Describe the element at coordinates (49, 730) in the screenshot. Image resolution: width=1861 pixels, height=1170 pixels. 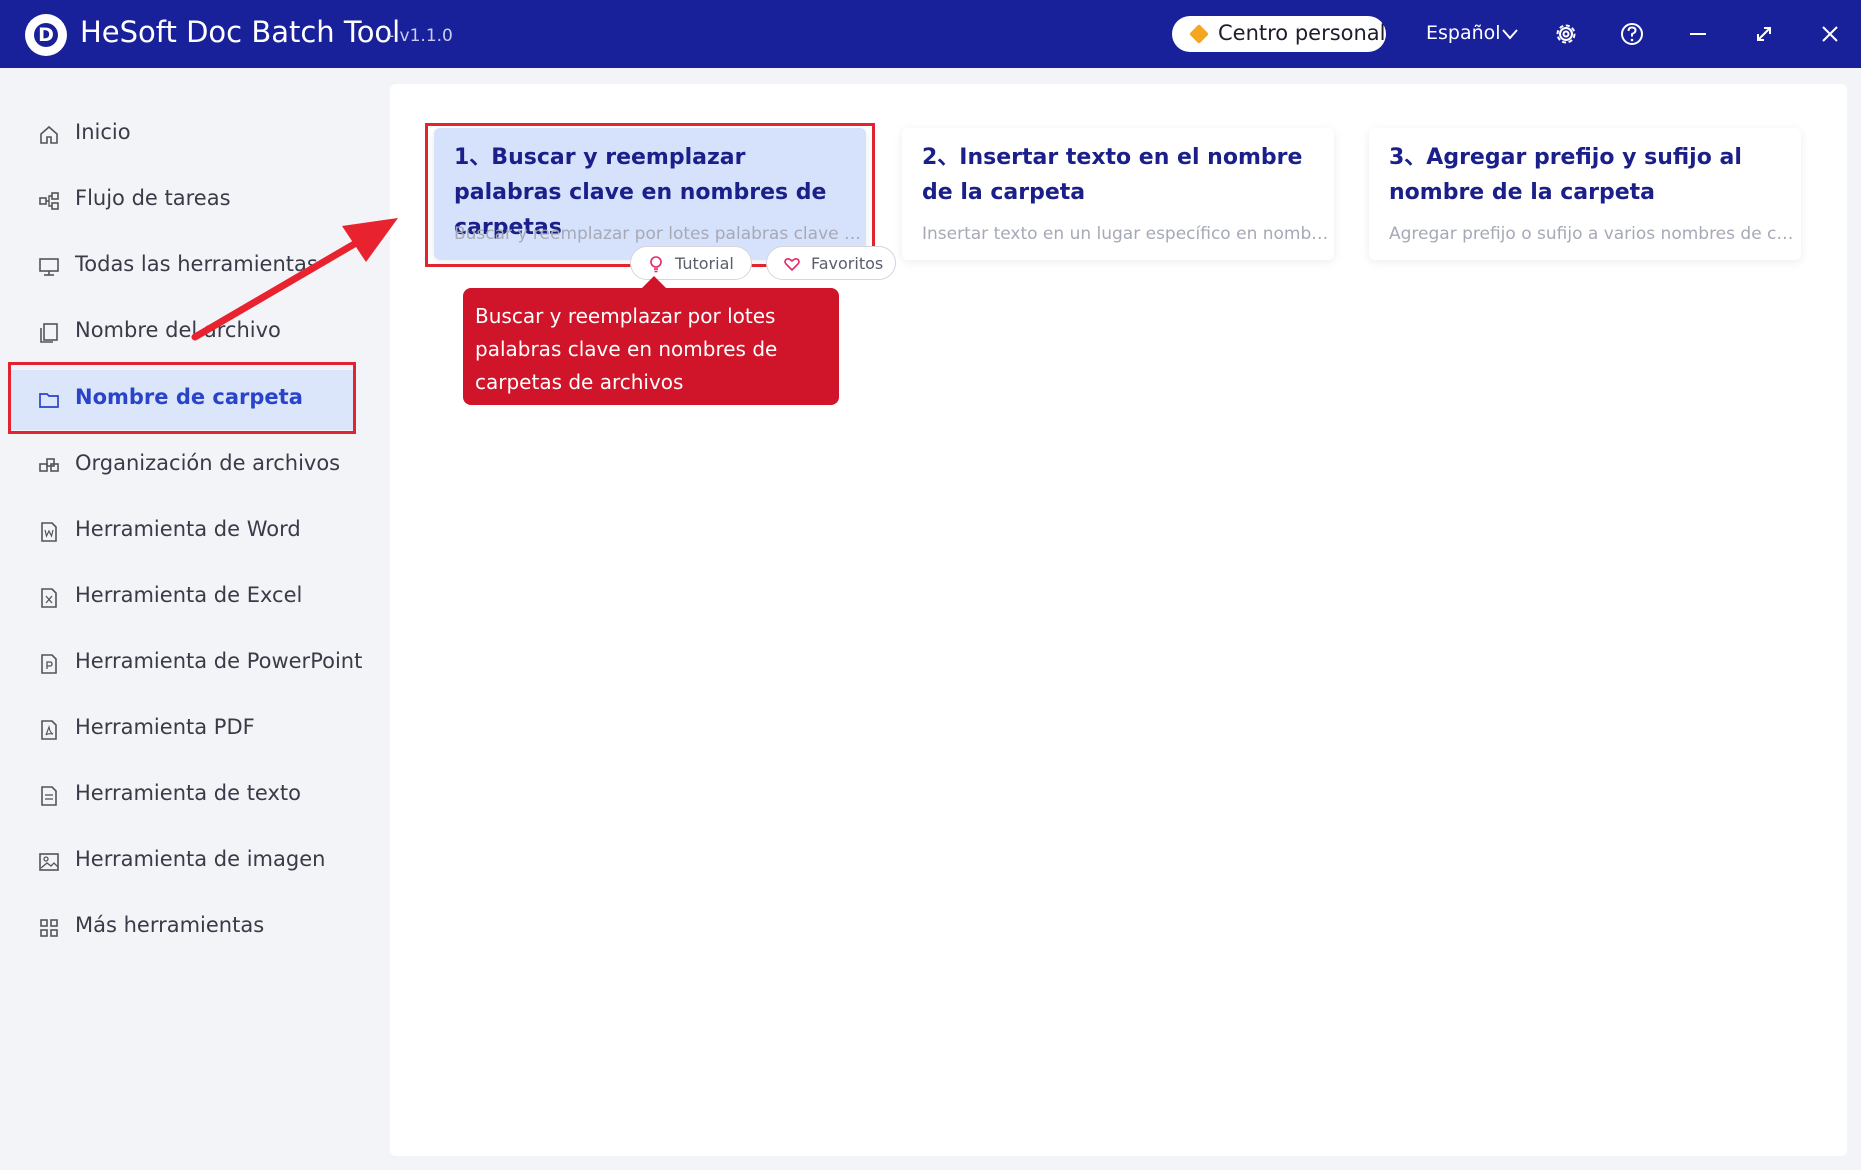
I see `pdf-file-icon` at that location.